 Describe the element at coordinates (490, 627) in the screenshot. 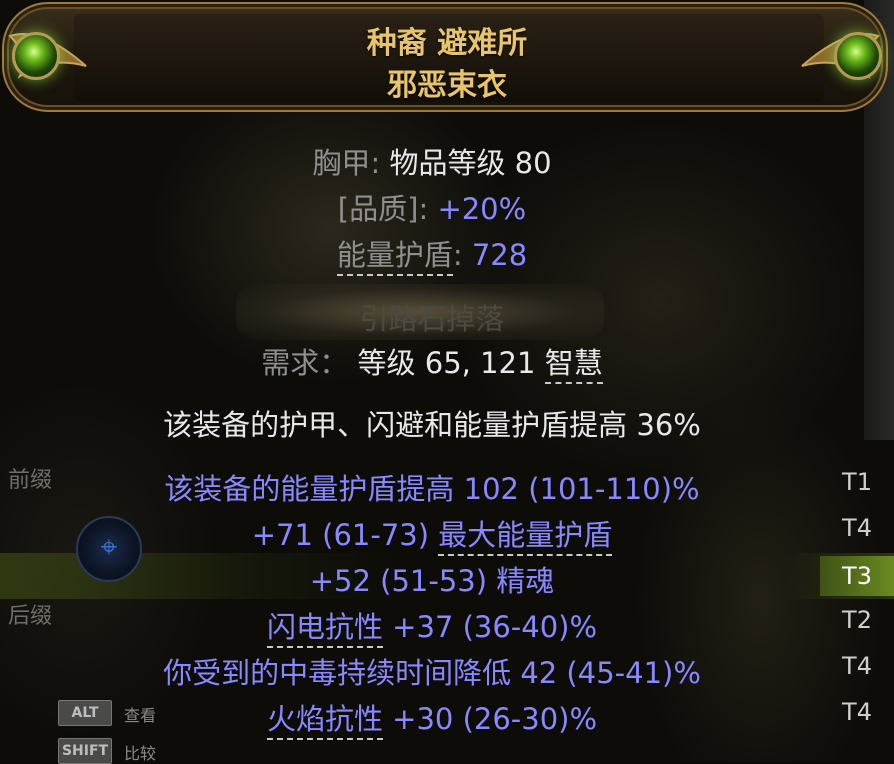

I see `mod-4-value: +37 (36-40)%` at that location.